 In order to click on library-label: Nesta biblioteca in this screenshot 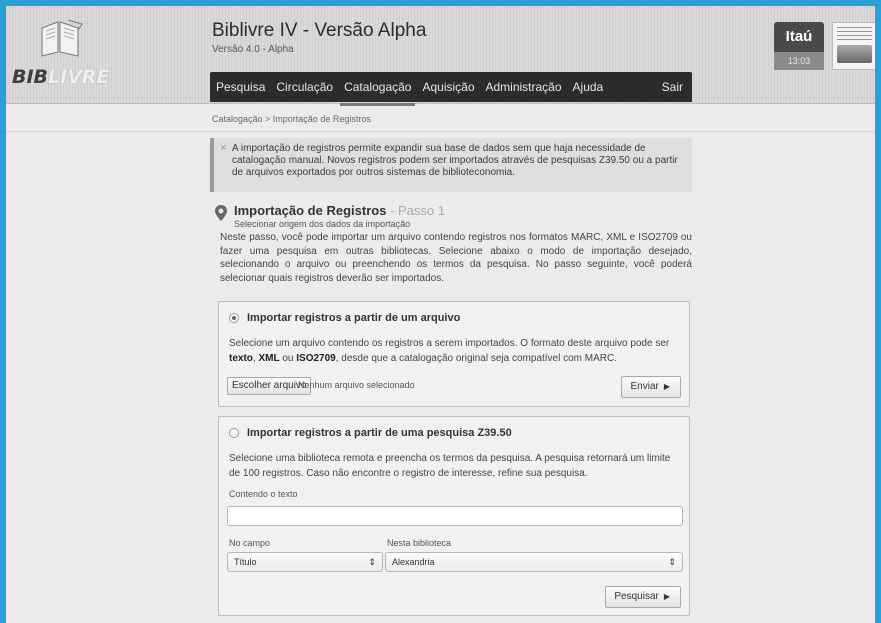, I will do `click(419, 543)`.